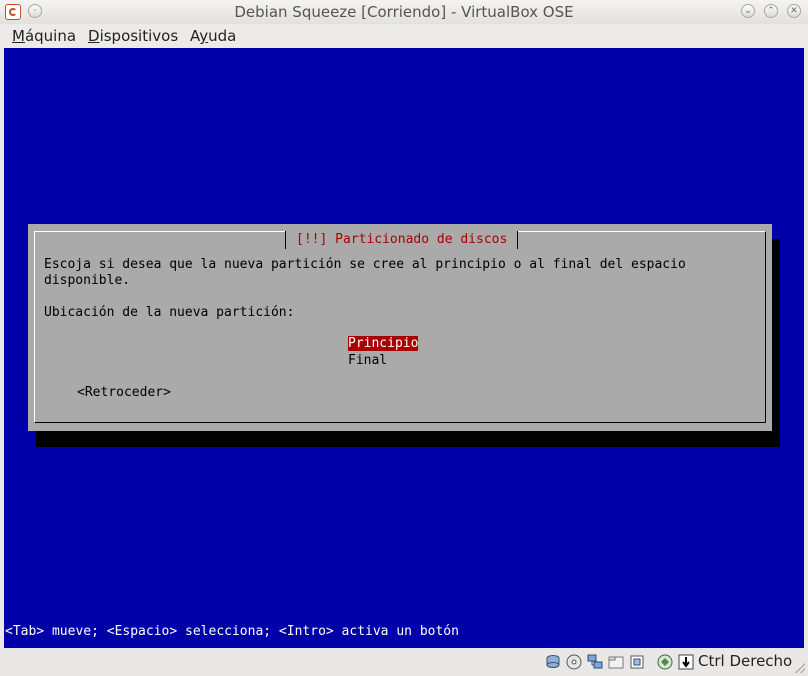  Describe the element at coordinates (794, 11) in the screenshot. I see `close-icon: ✕` at that location.